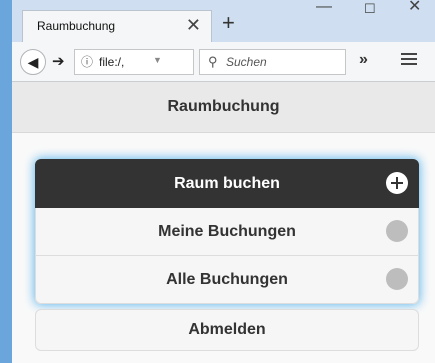  What do you see at coordinates (87, 61) in the screenshot?
I see `info-icon: ⓘ` at bounding box center [87, 61].